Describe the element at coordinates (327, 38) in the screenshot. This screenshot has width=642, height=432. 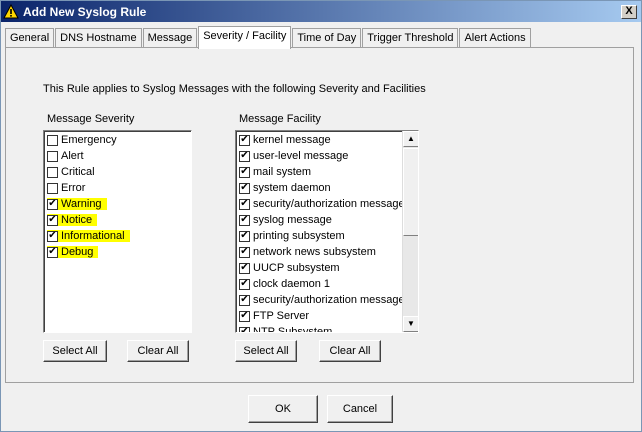
I see `tab-time-of-day: Time of Day` at that location.